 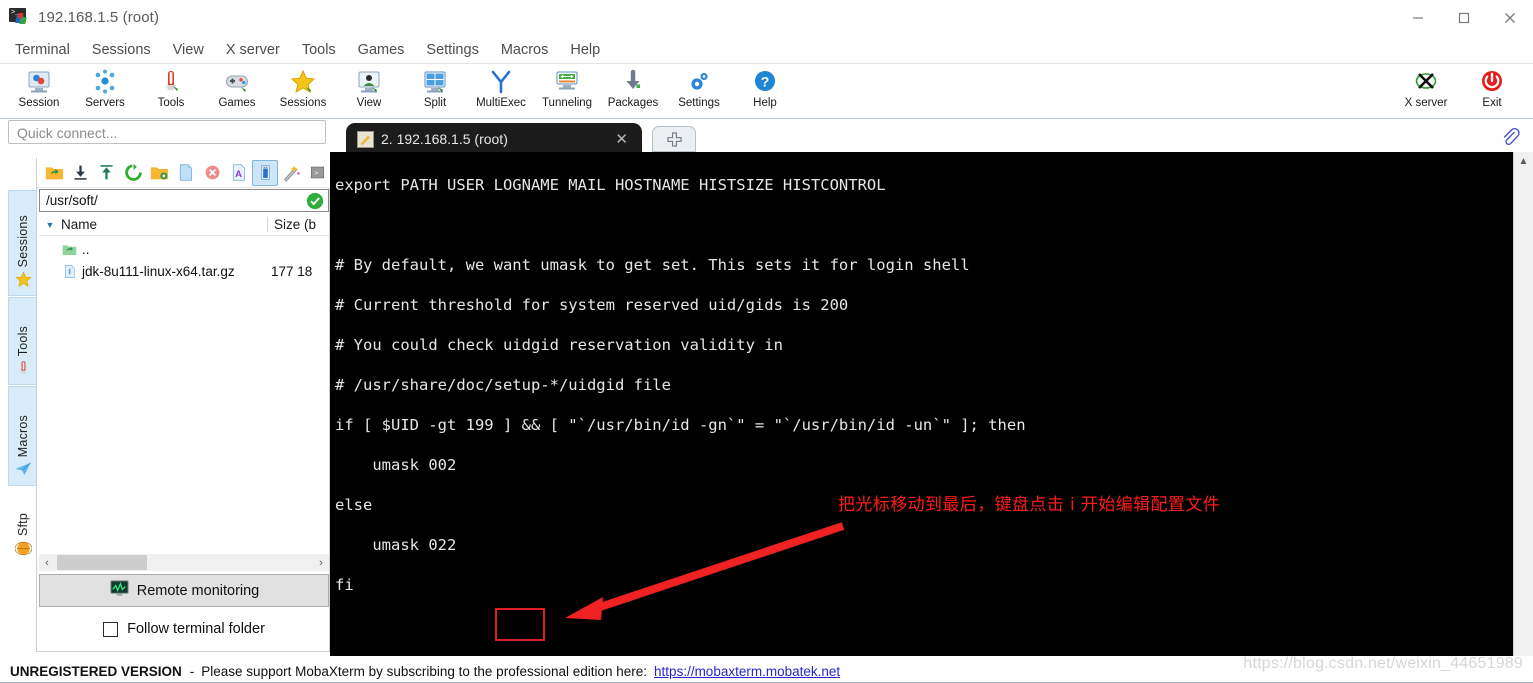 I want to click on binary-view-icon, so click(x=265, y=172).